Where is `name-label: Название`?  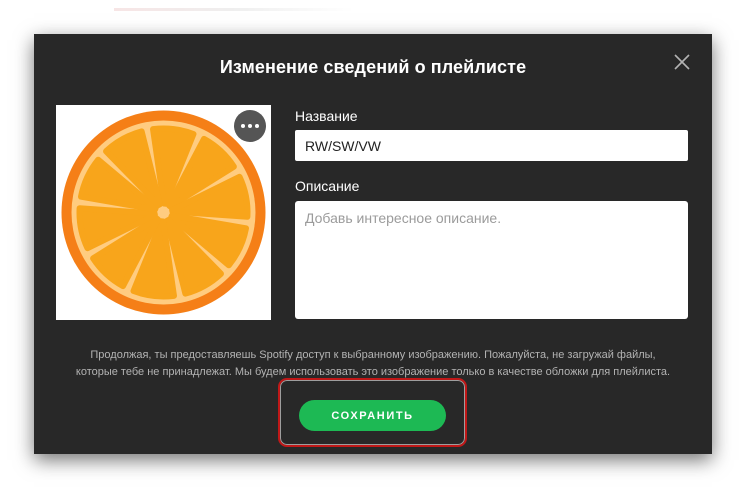
name-label: Название is located at coordinates (326, 116).